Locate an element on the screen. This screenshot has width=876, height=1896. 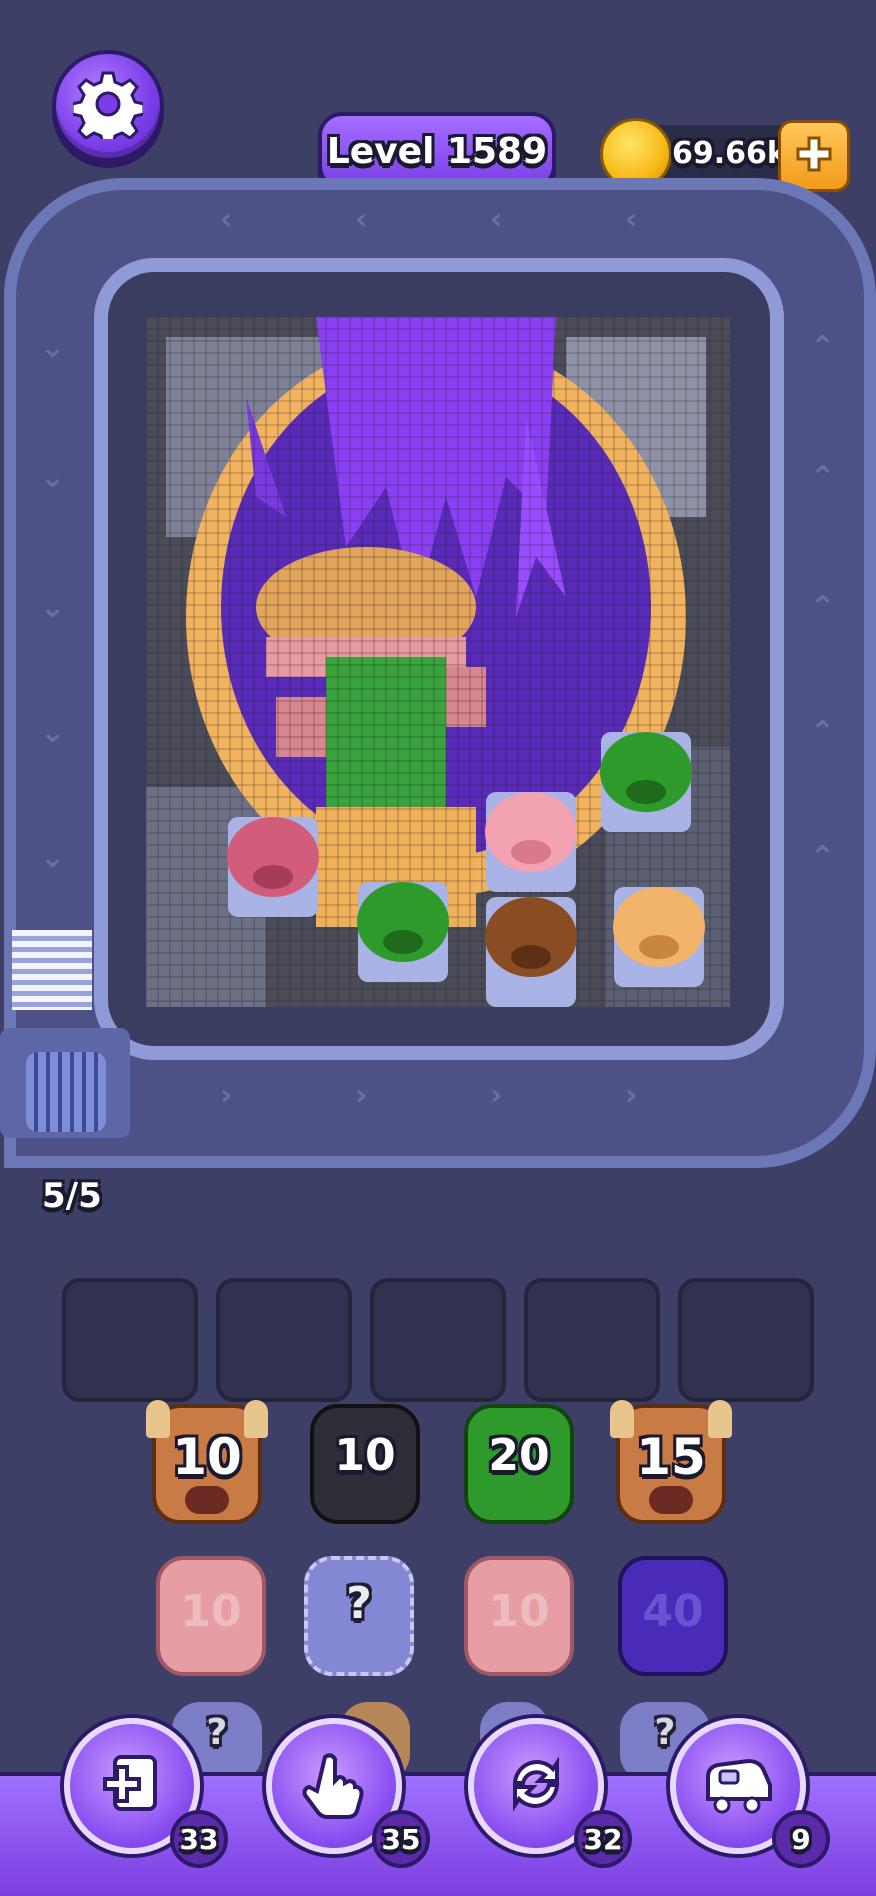
bull-shooter: 15 is located at coordinates (671, 1462).